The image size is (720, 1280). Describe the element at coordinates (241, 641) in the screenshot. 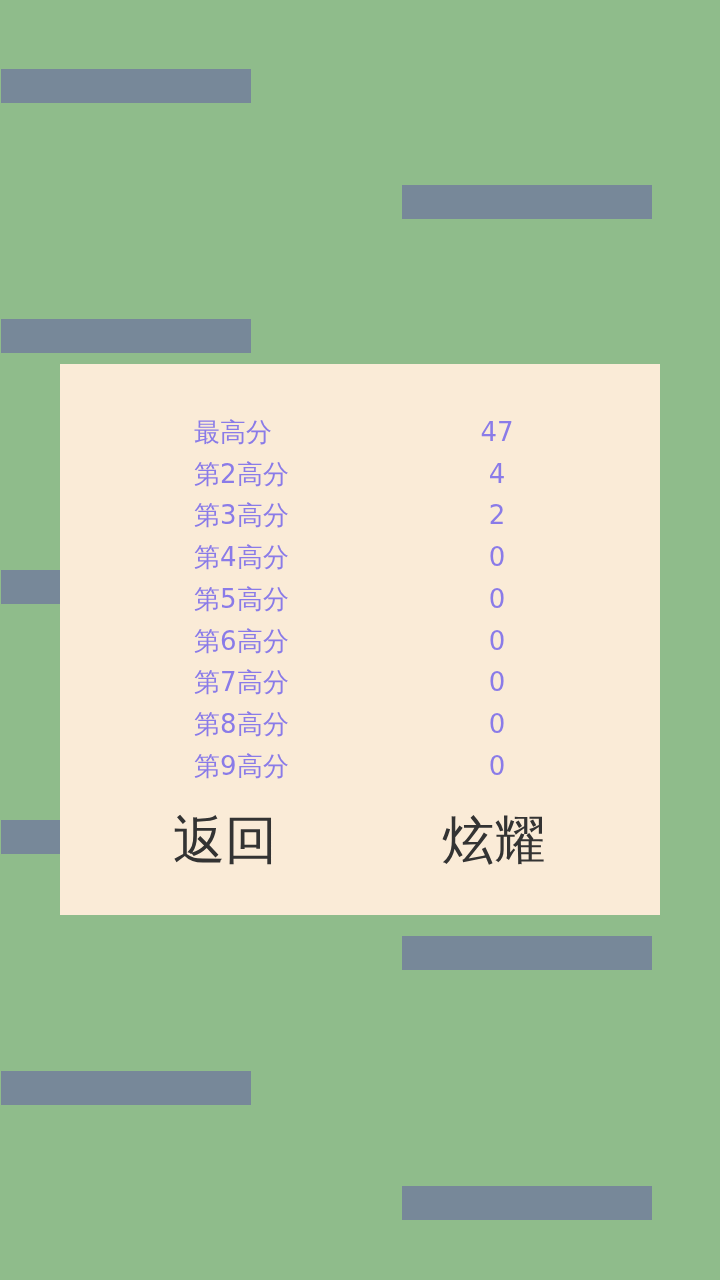

I see `rank-label: 第6高分` at that location.